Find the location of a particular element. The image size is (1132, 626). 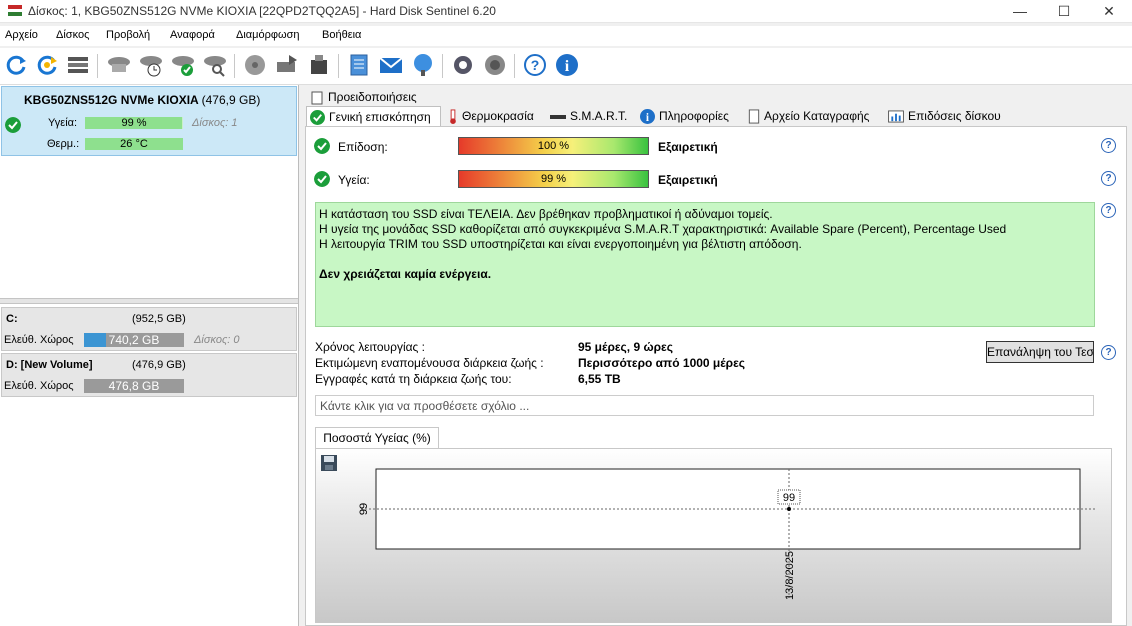

tab-log: Αρχείο Καταγραφής is located at coordinates (808, 116).